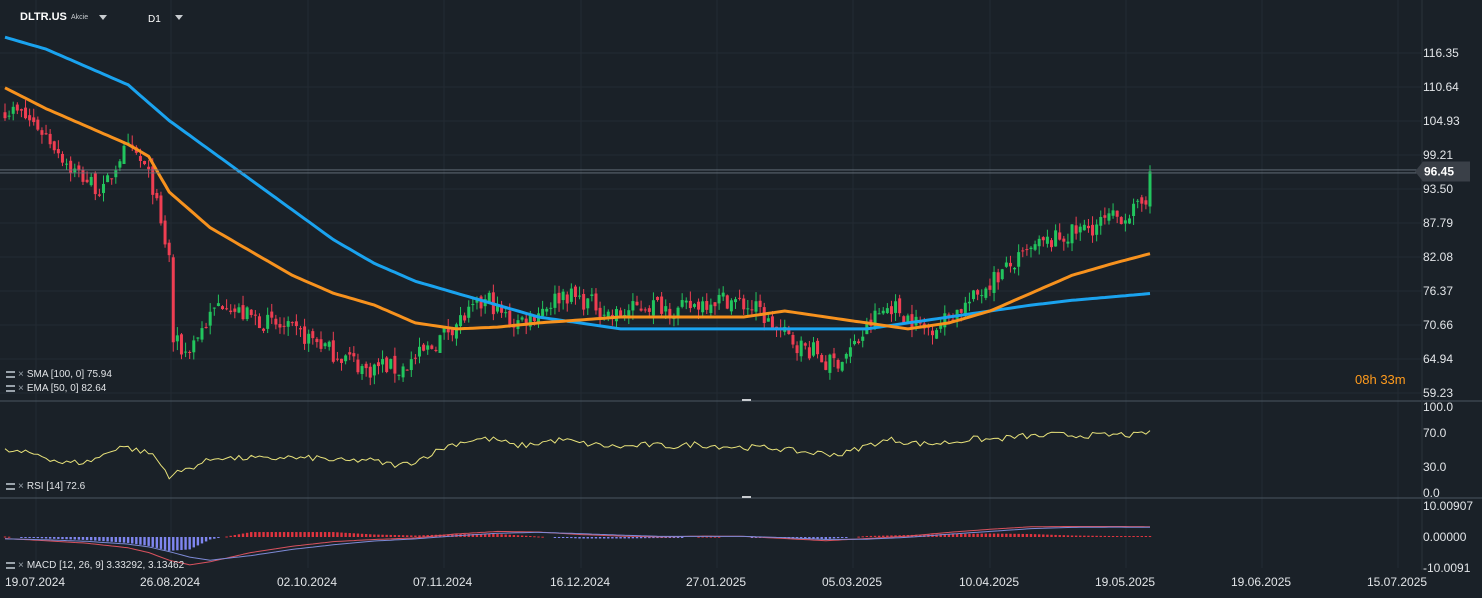 This screenshot has height=598, width=1482. I want to click on rsi-panel, so click(577, 455).